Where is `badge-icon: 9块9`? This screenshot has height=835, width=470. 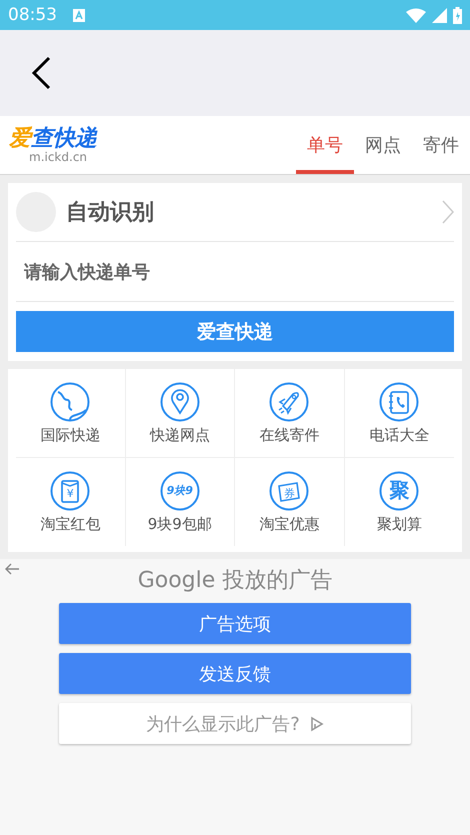 badge-icon: 9块9 is located at coordinates (180, 490).